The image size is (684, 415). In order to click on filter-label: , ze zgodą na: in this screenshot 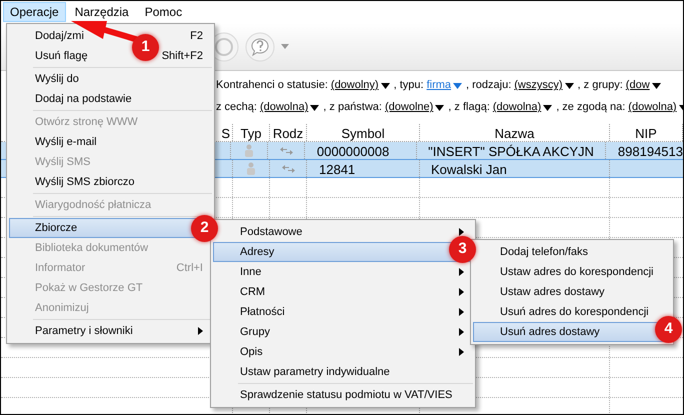, I will do `click(591, 108)`.